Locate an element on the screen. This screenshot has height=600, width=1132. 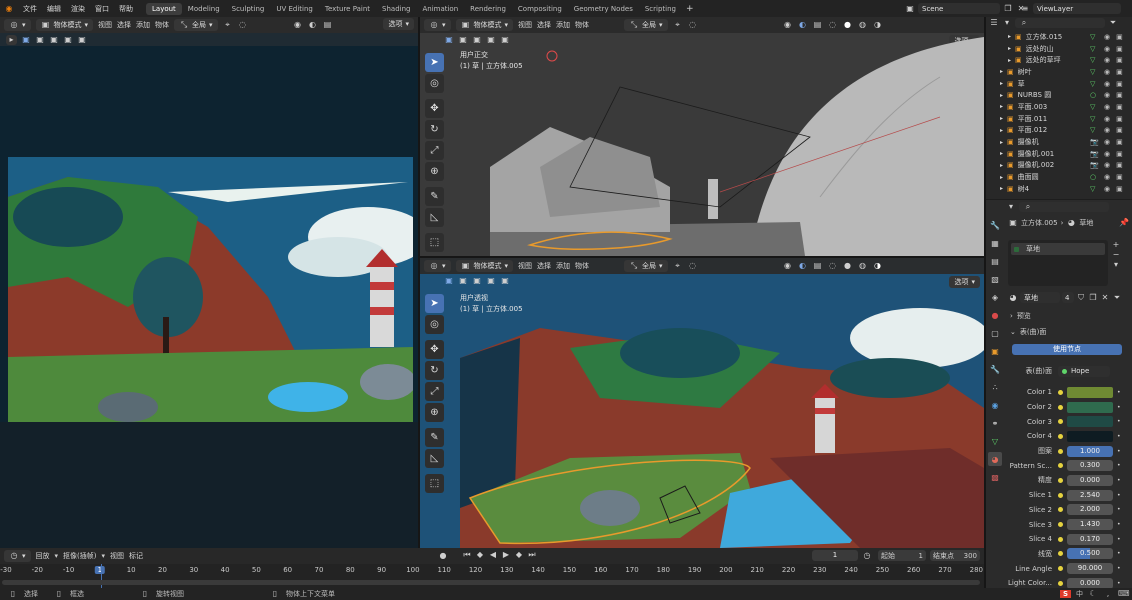
scene-tab-icon: ◈ is located at coordinates (995, 297).